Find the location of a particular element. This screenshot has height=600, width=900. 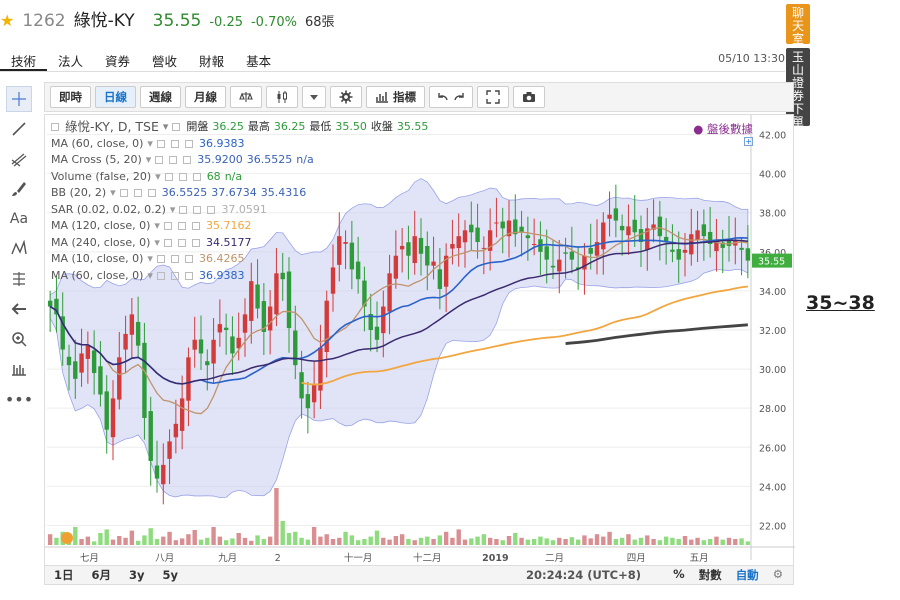

tab-technical: 技術 is located at coordinates (24, 59).